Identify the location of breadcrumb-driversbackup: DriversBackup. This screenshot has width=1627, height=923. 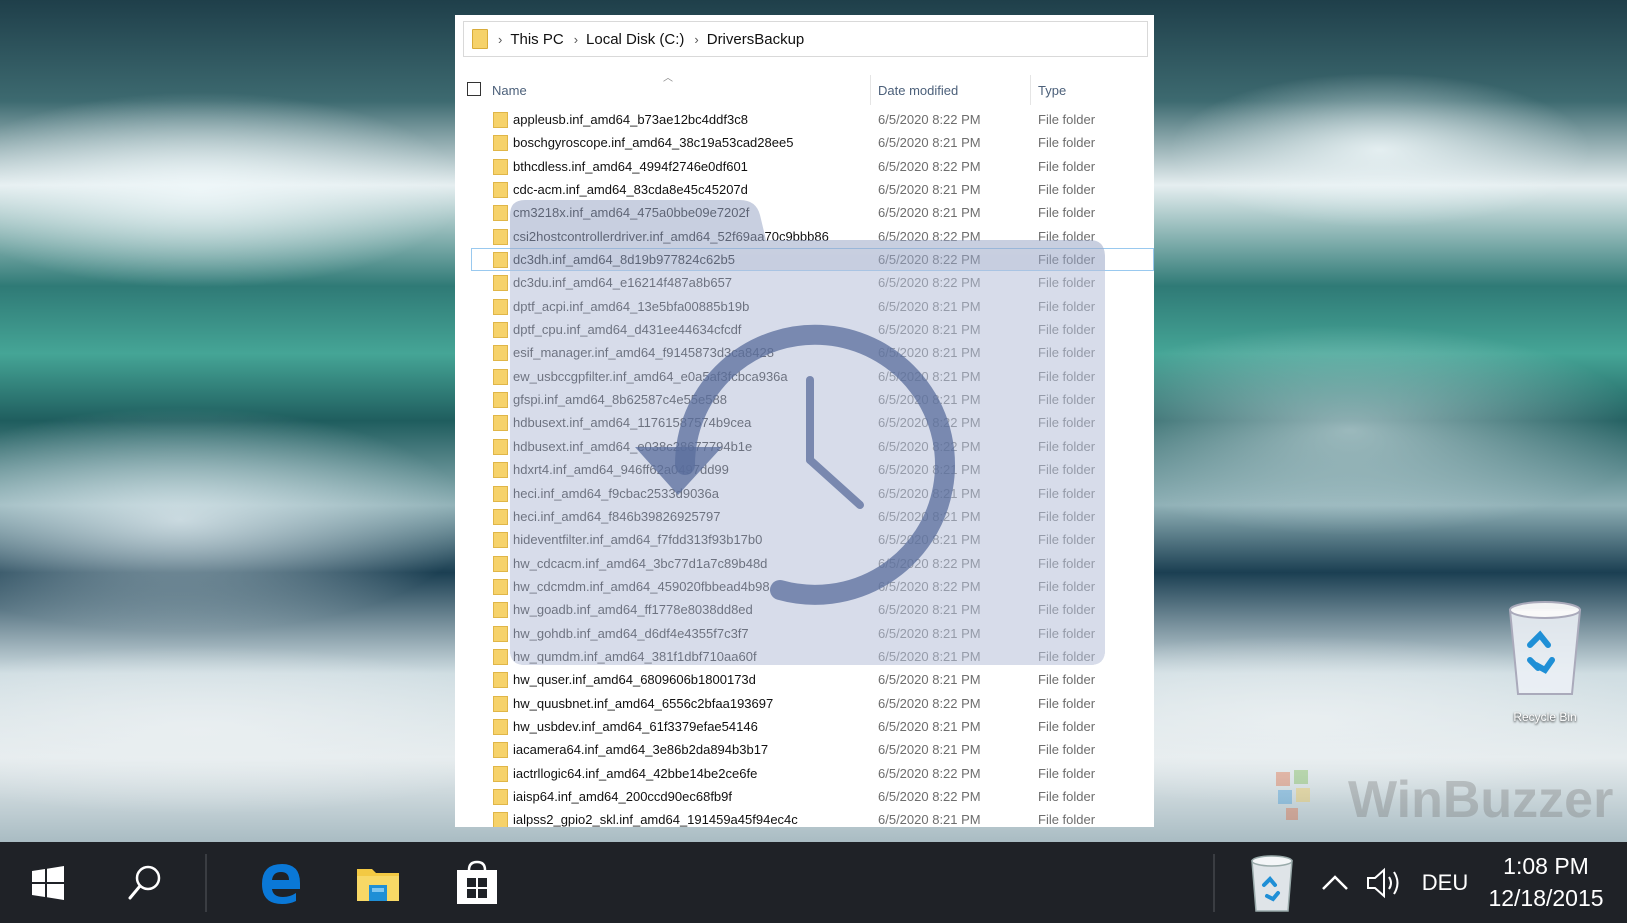
(756, 39).